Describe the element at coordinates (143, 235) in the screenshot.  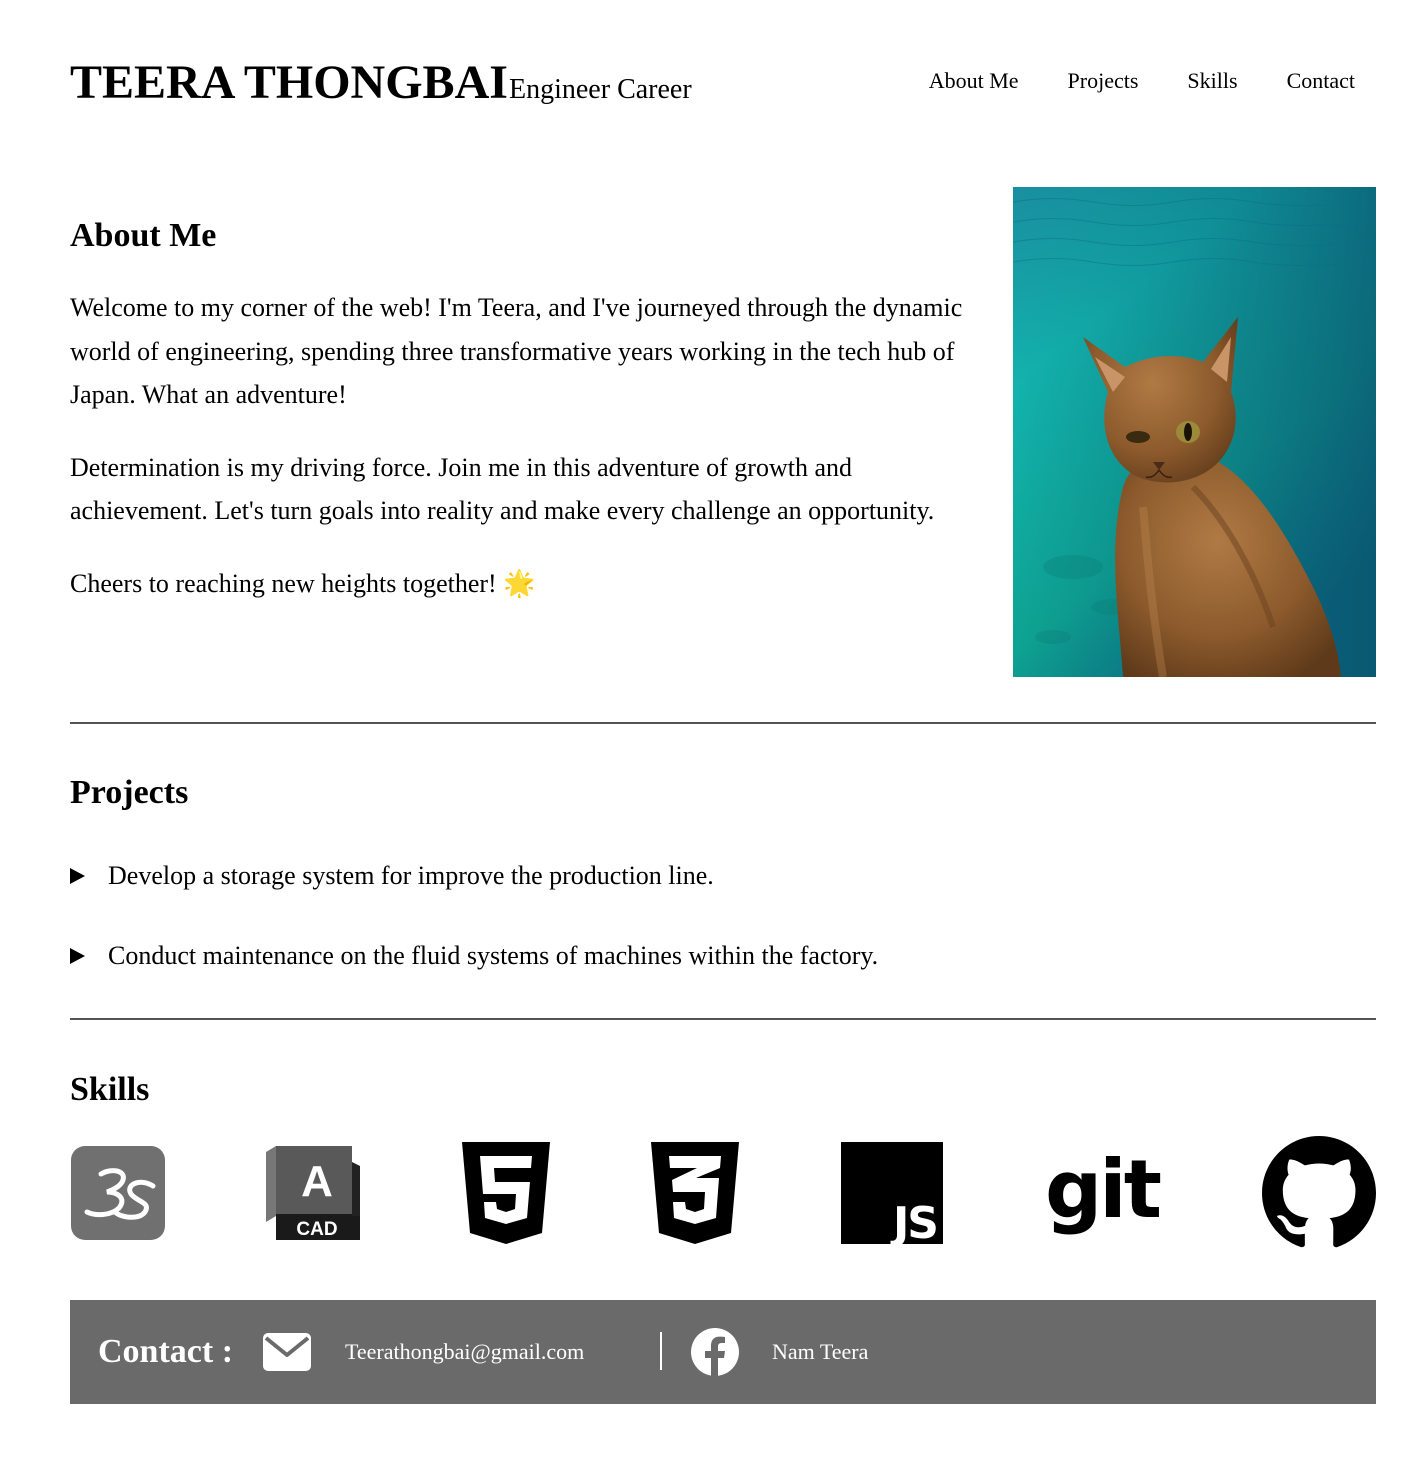
I see `about-heading: About Me` at that location.